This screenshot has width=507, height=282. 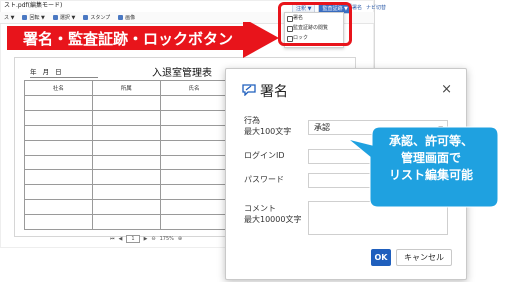 I want to click on toolbar-item-rotate: 回転 ▼, so click(x=33, y=17).